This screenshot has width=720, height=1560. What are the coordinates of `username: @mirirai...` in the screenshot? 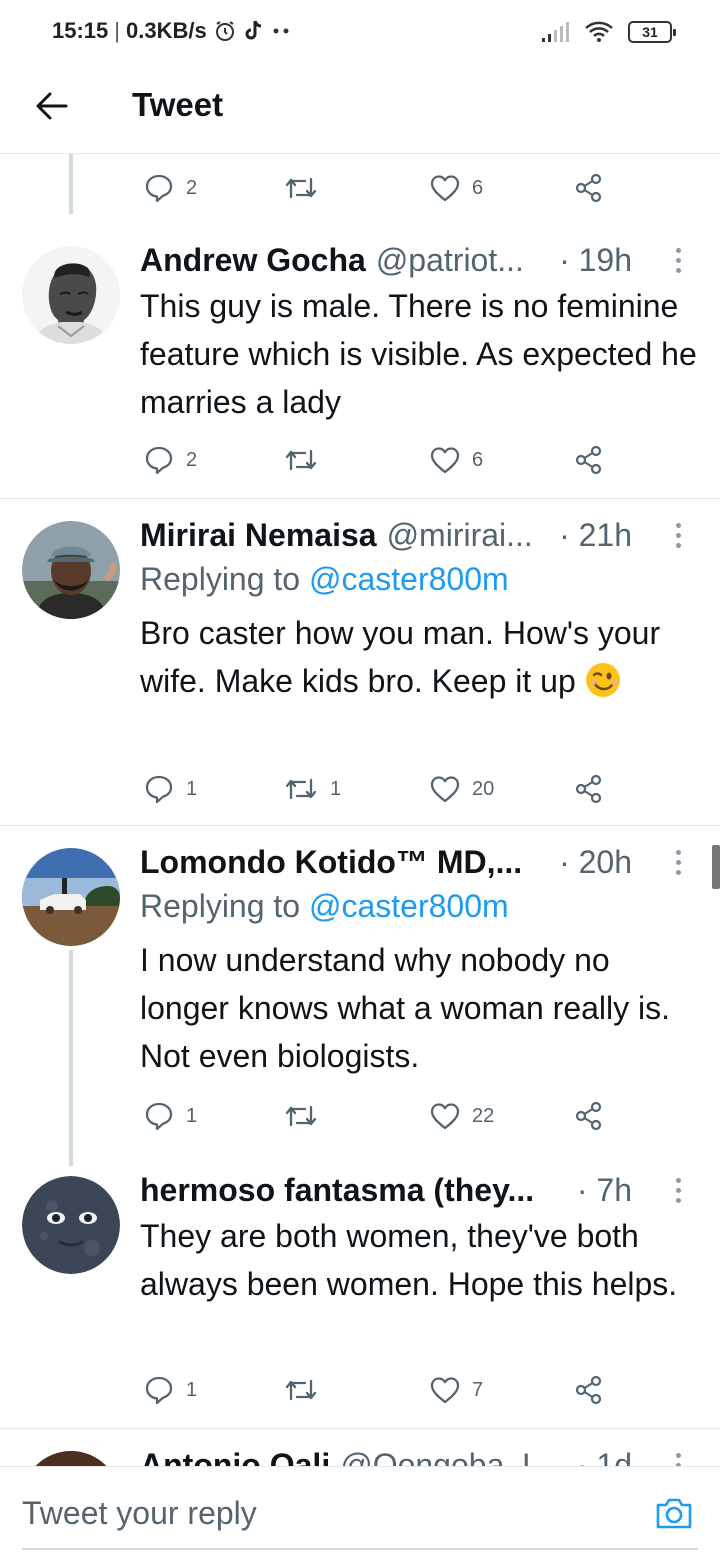 It's located at (460, 535).